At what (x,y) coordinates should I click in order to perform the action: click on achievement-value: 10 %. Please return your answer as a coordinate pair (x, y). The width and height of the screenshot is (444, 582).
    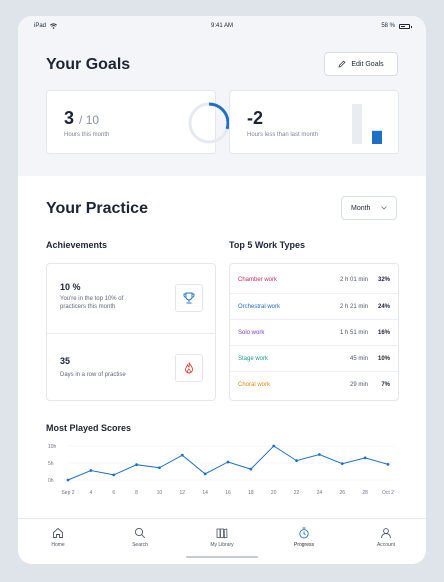
    Looking at the image, I should click on (70, 287).